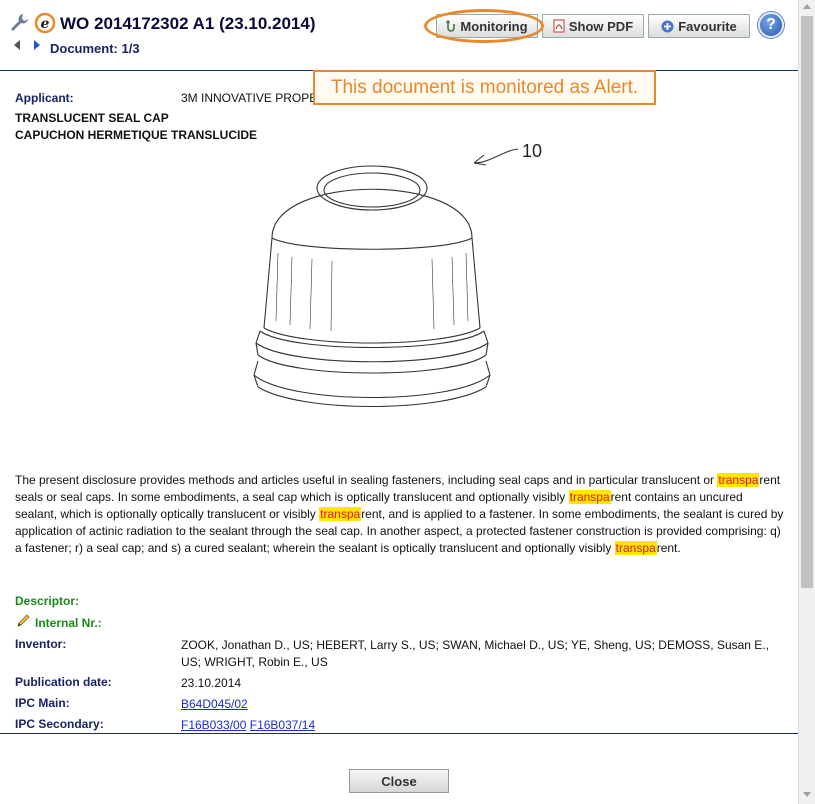 This screenshot has width=815, height=804. What do you see at coordinates (668, 548) in the screenshot?
I see `abstract-part: rent.` at bounding box center [668, 548].